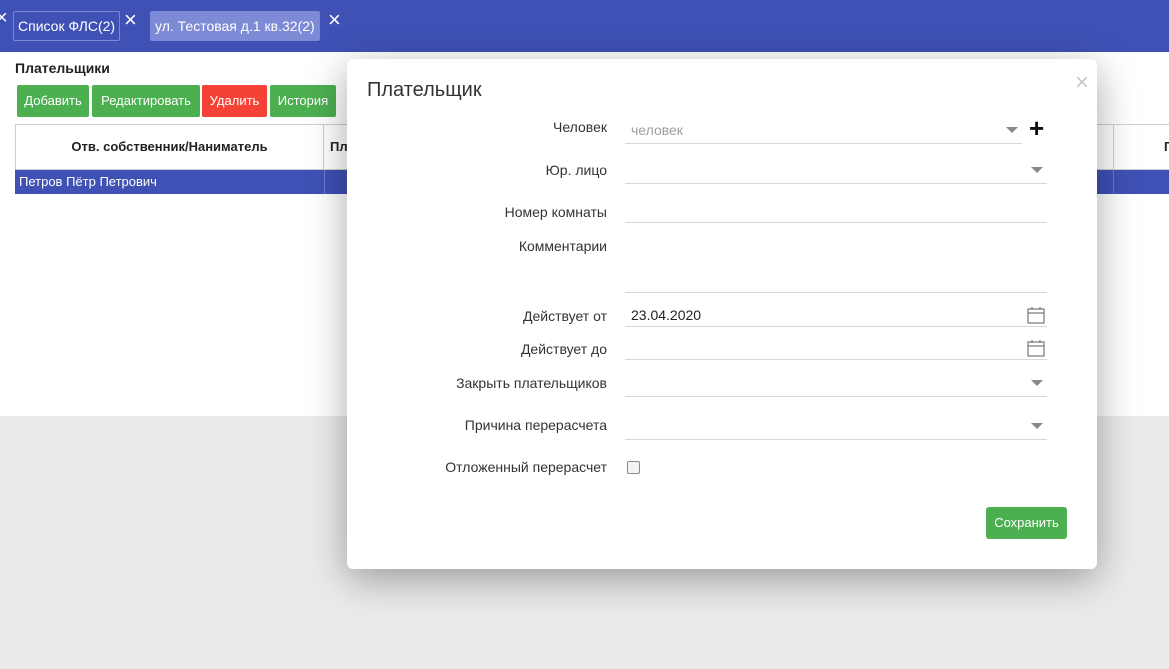 The height and width of the screenshot is (669, 1169). I want to click on save-button: Сохранить, so click(1026, 523).